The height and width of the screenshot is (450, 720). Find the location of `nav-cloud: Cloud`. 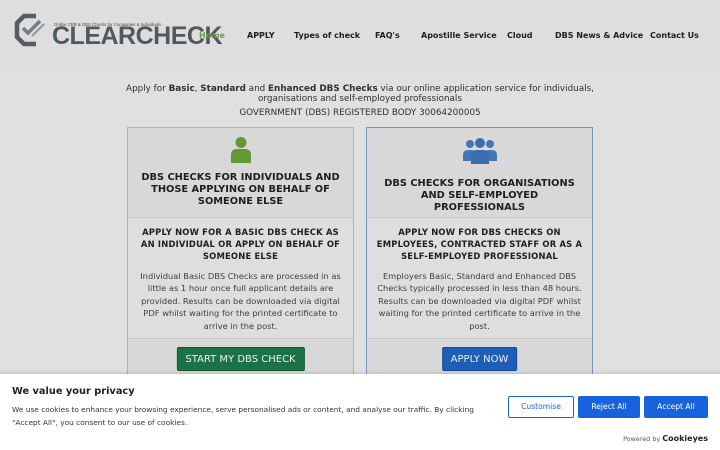

nav-cloud: Cloud is located at coordinates (520, 35).